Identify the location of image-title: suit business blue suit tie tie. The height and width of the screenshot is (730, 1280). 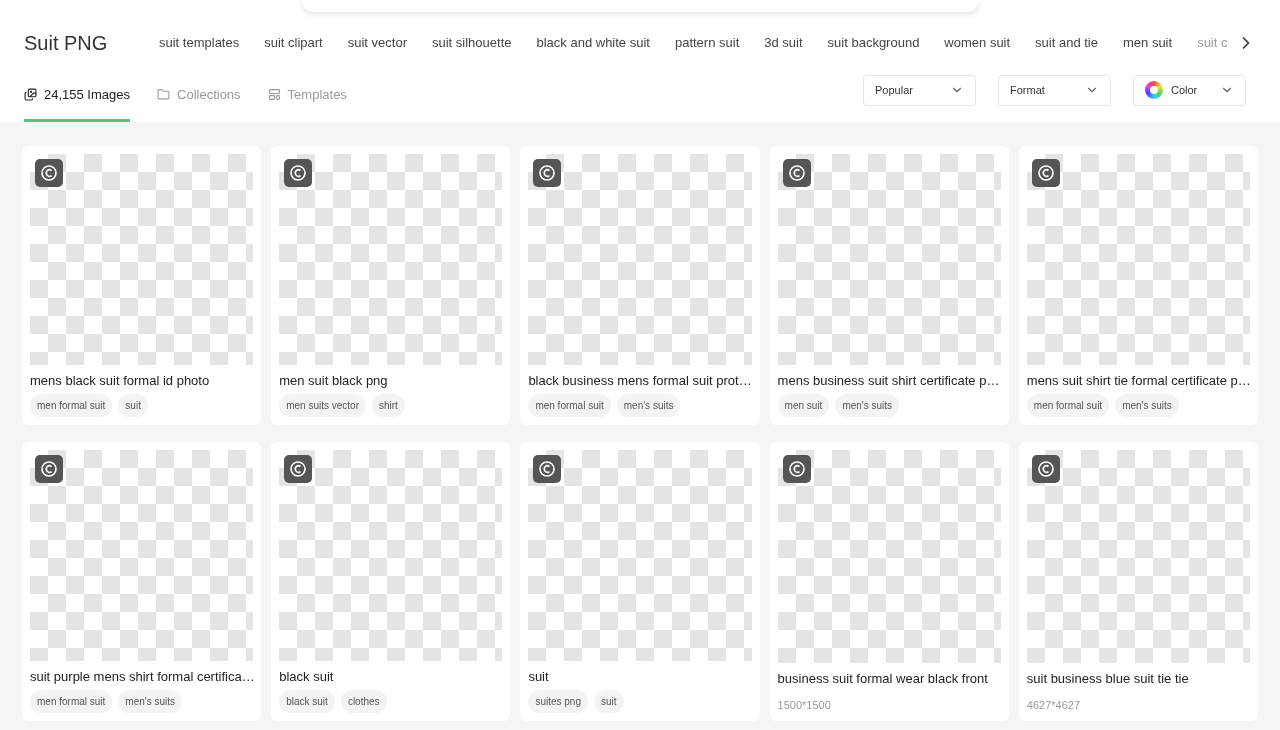
(1138, 679).